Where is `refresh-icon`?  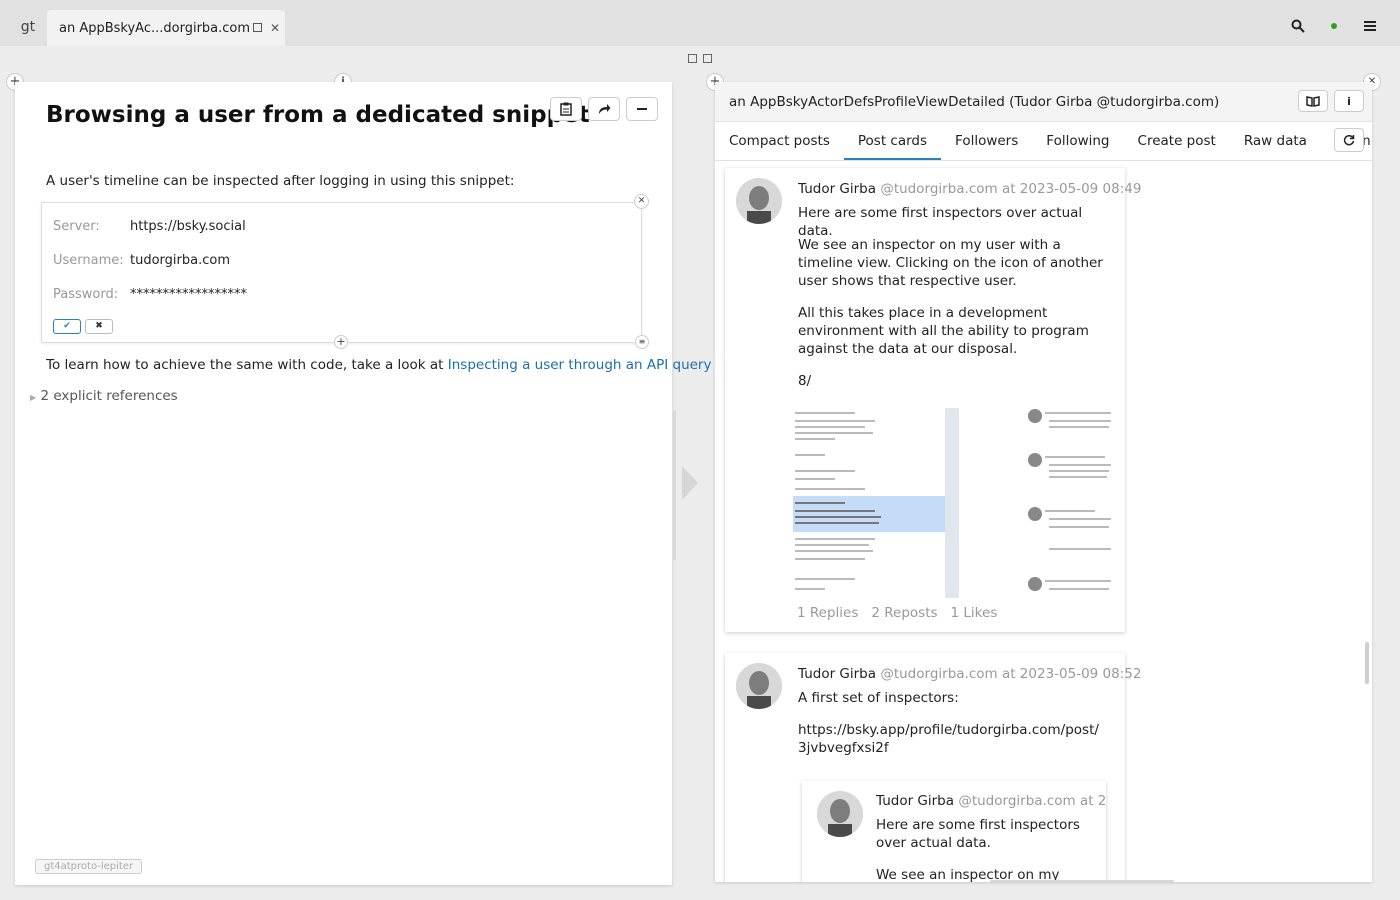 refresh-icon is located at coordinates (1349, 140).